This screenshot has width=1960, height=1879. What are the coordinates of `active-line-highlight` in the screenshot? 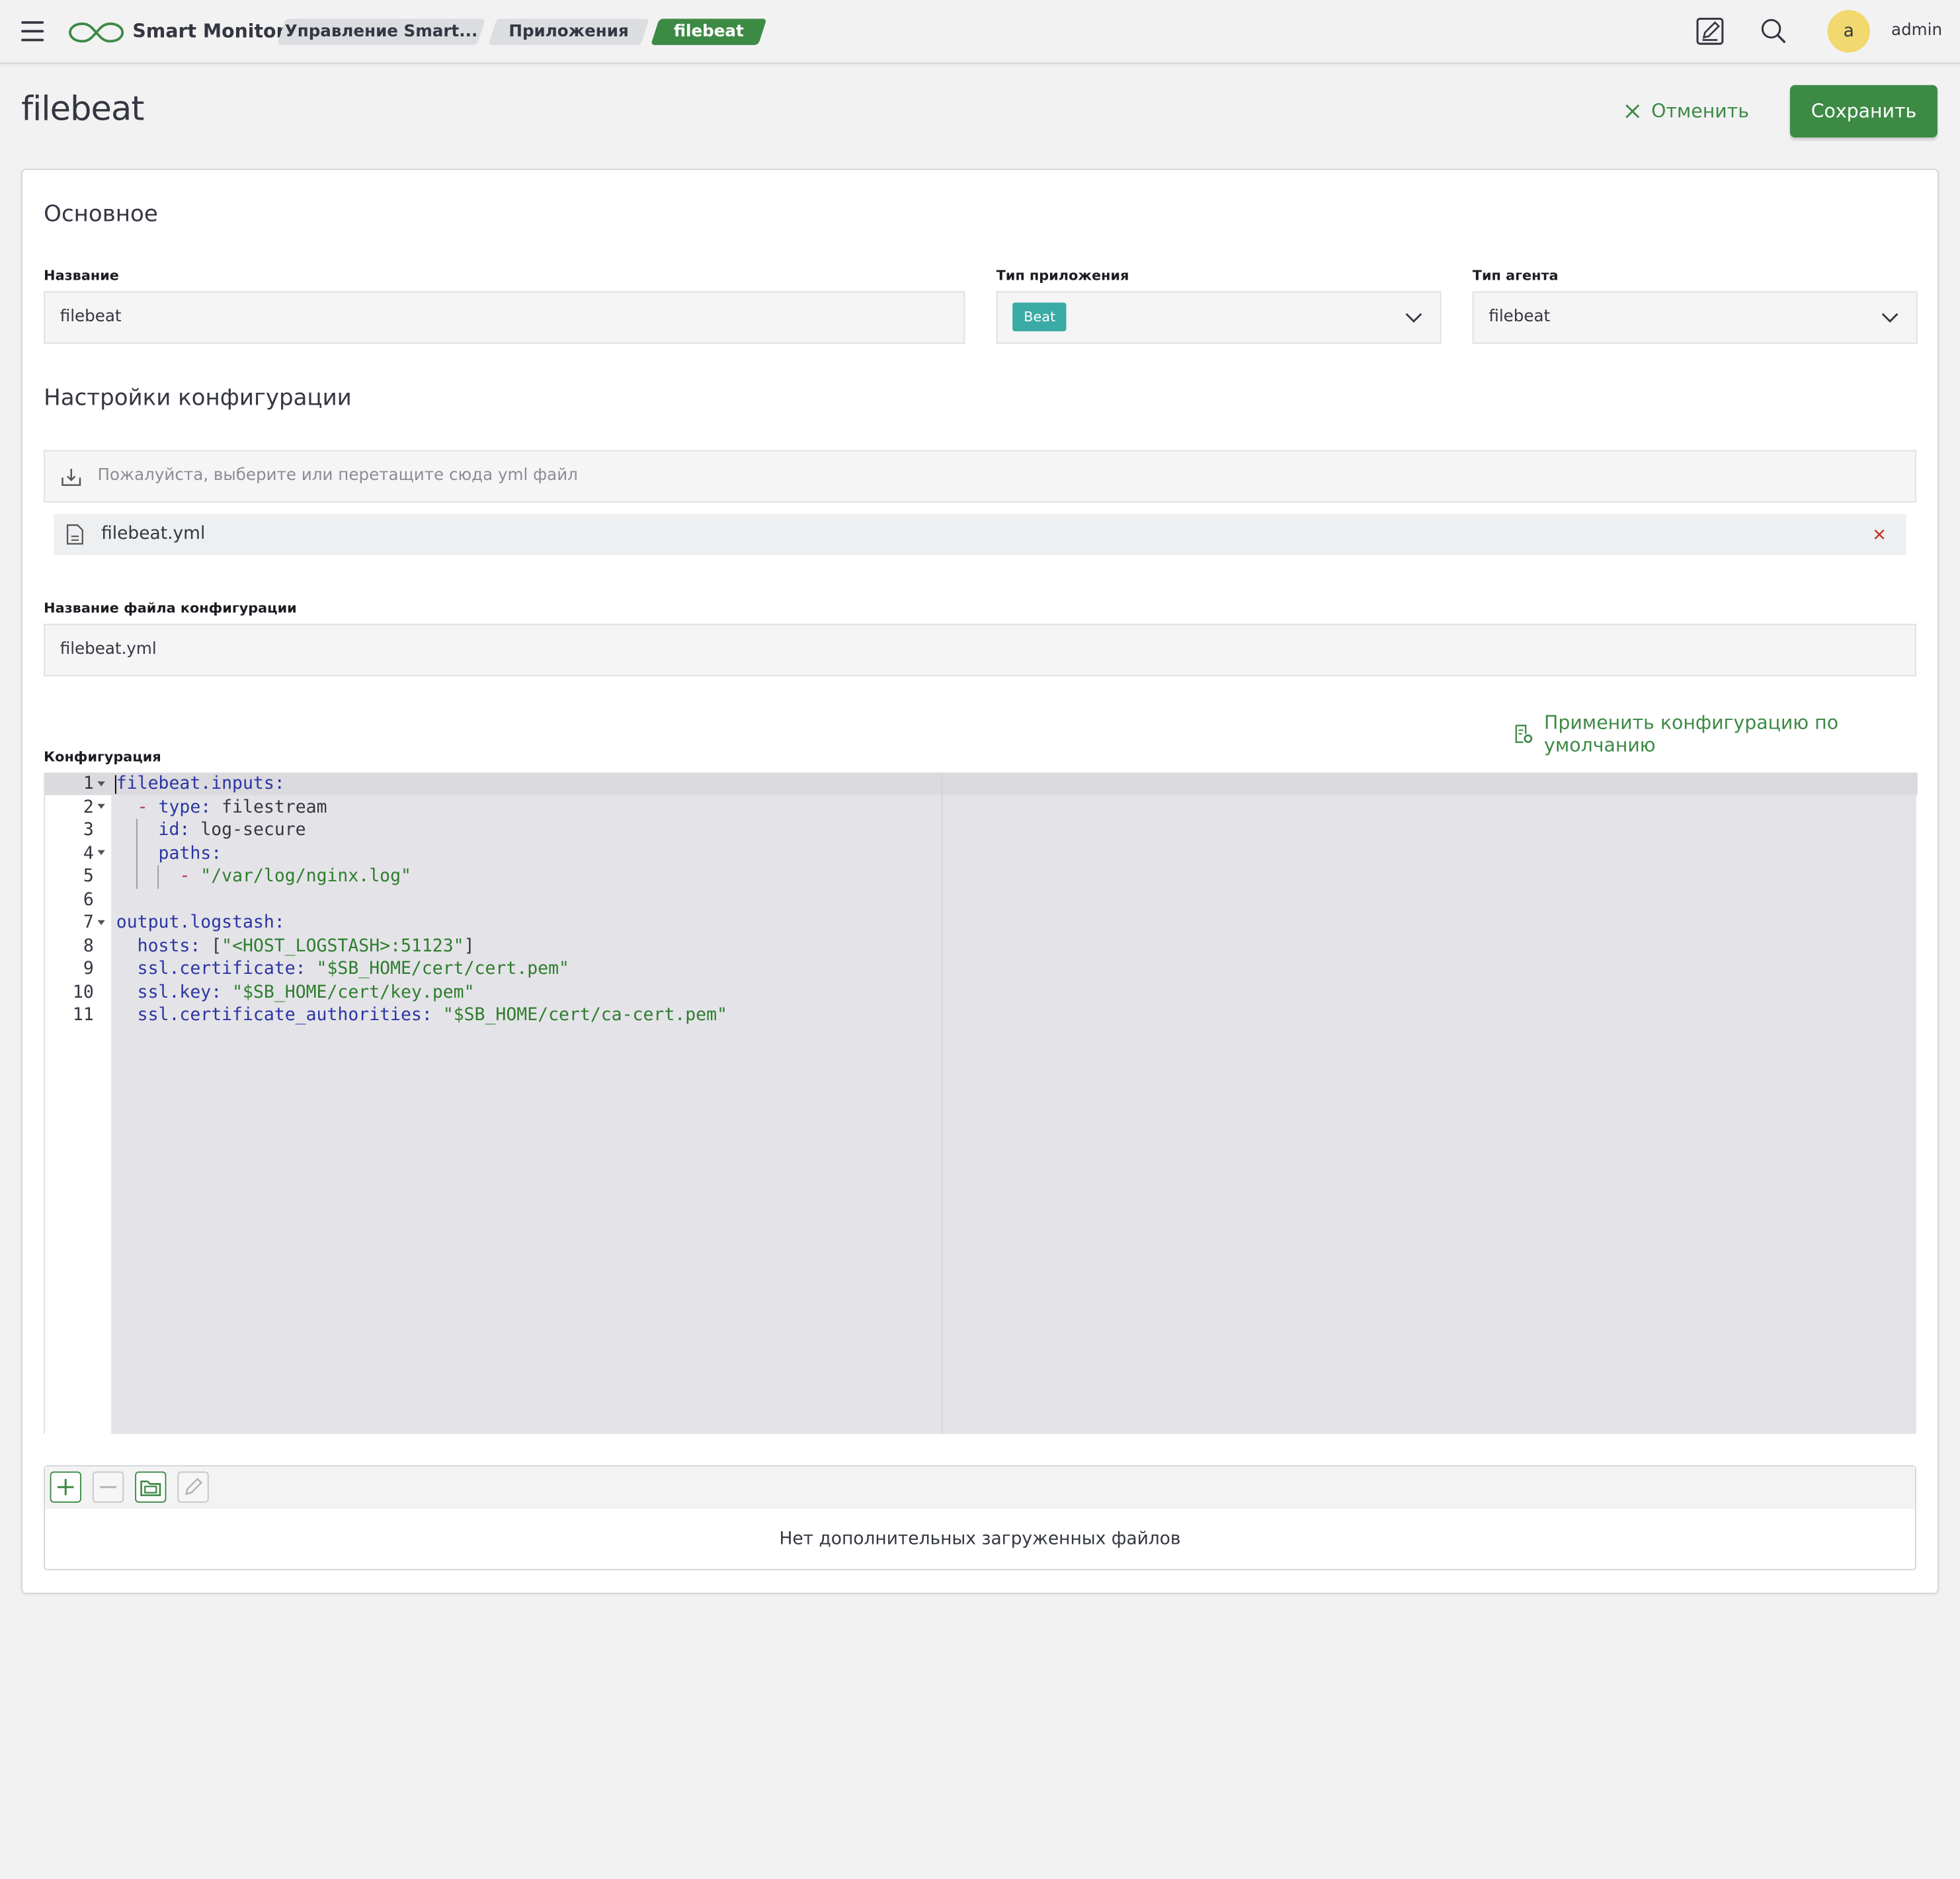 It's located at (981, 784).